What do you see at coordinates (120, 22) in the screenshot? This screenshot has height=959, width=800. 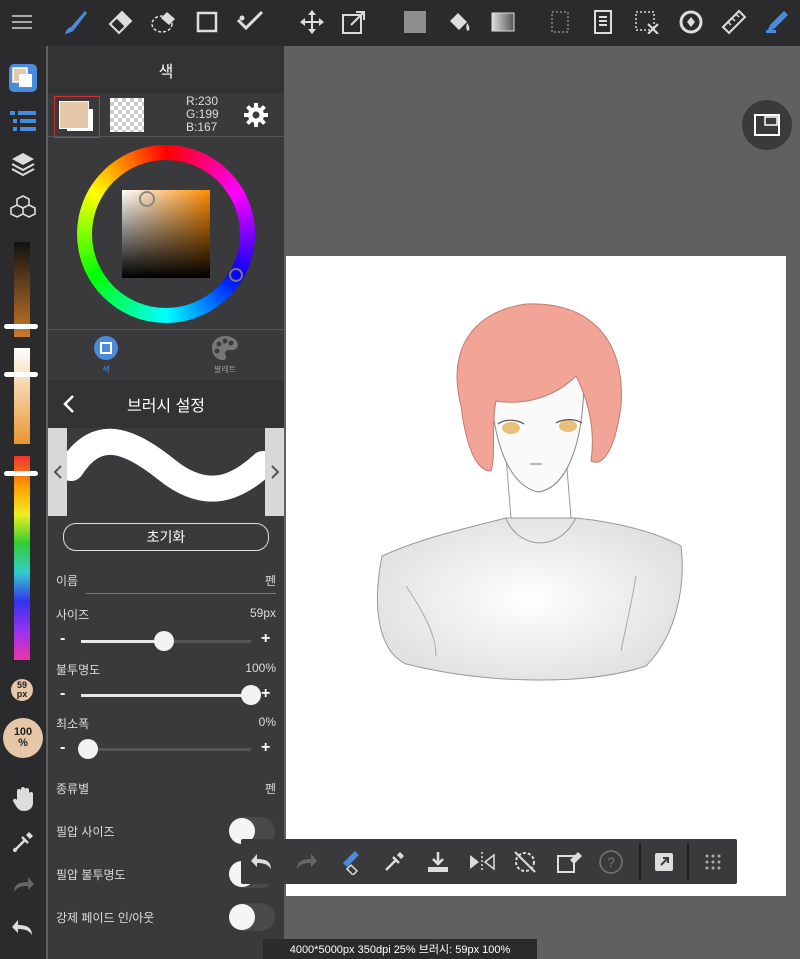 I see `eraser-icon` at bounding box center [120, 22].